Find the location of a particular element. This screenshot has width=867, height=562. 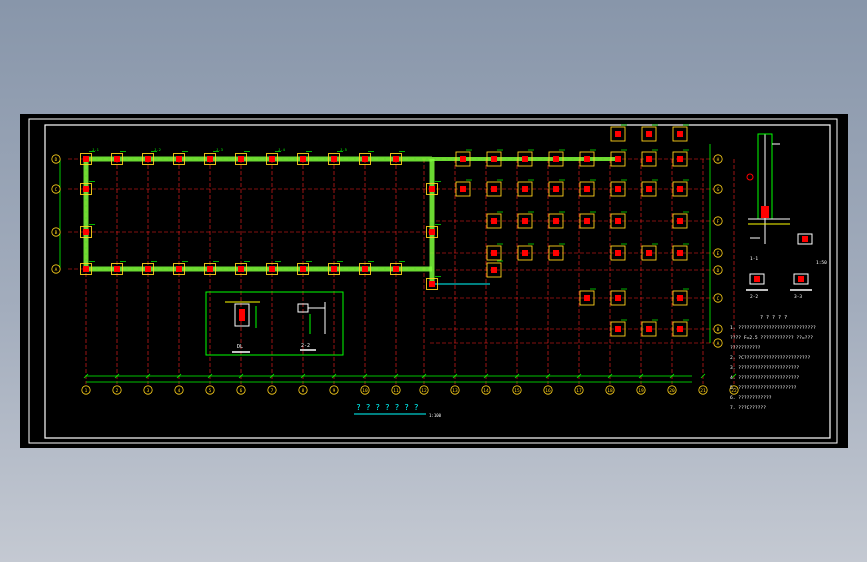

axis-label-bottom-16: 16 is located at coordinates (548, 391).